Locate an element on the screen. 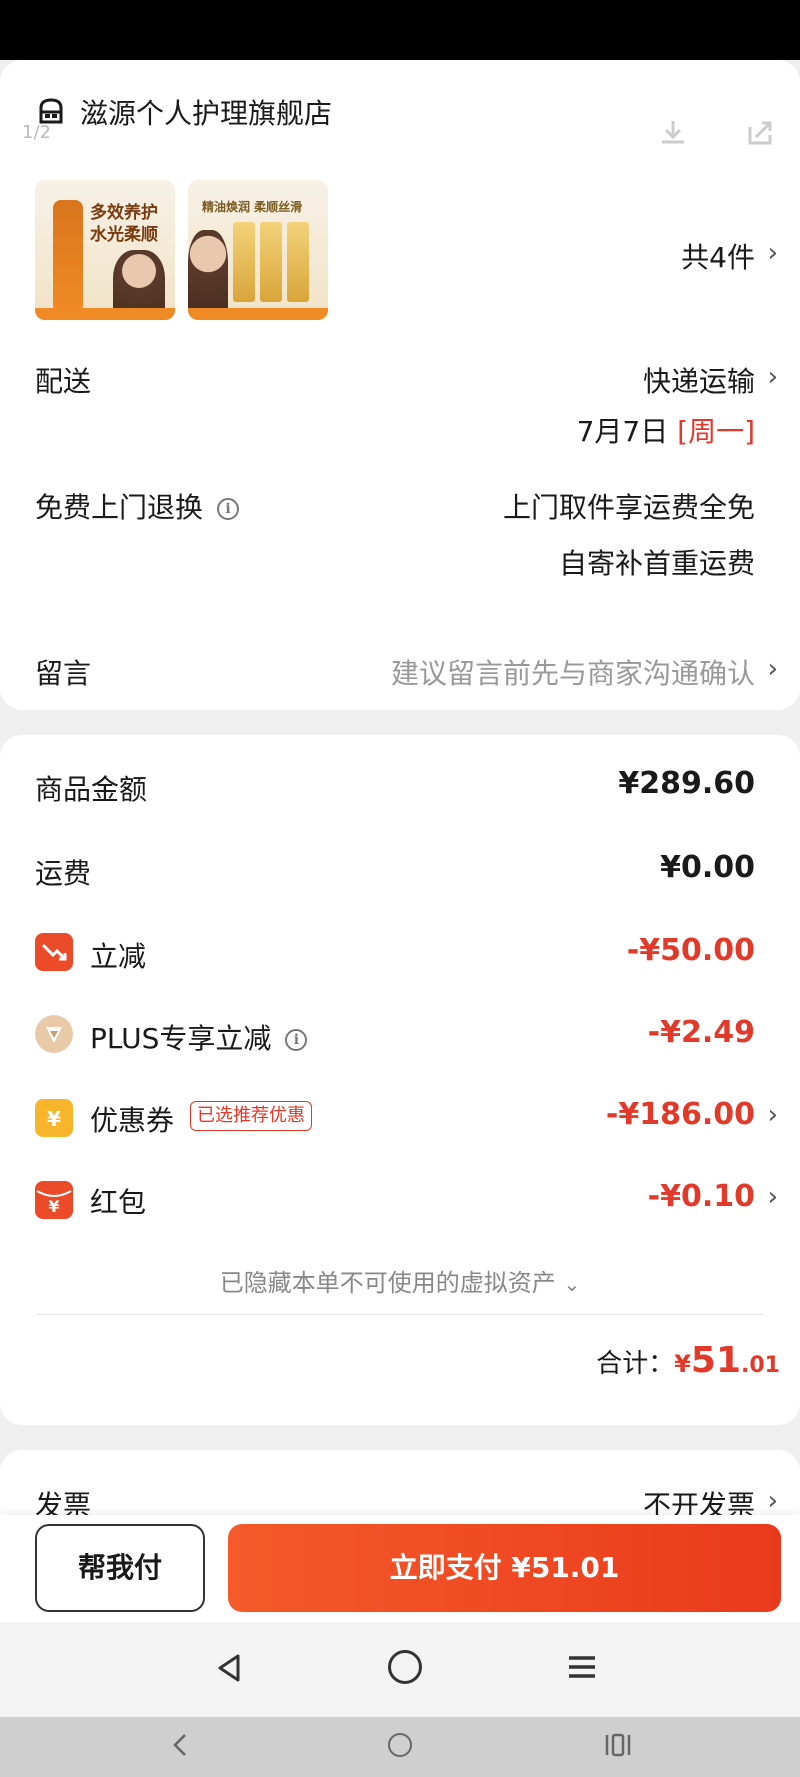 Image resolution: width=800 pixels, height=1777 pixels. delivery-weekday: [周一] is located at coordinates (716, 431).